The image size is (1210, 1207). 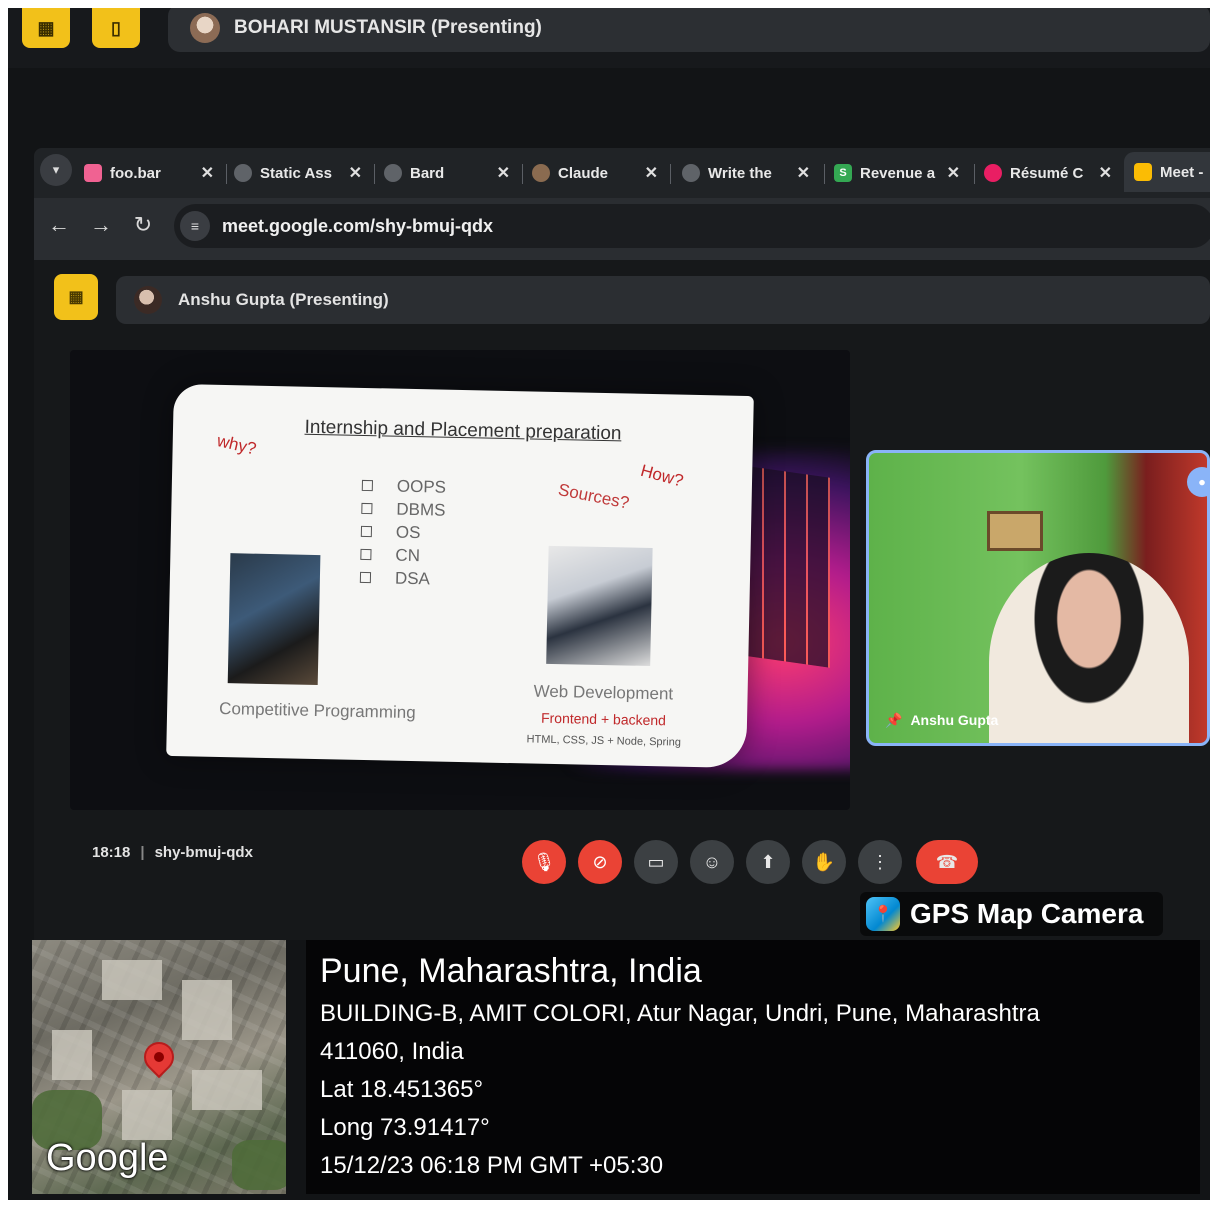 What do you see at coordinates (427, 173) in the screenshot?
I see `tab-label: Bard` at bounding box center [427, 173].